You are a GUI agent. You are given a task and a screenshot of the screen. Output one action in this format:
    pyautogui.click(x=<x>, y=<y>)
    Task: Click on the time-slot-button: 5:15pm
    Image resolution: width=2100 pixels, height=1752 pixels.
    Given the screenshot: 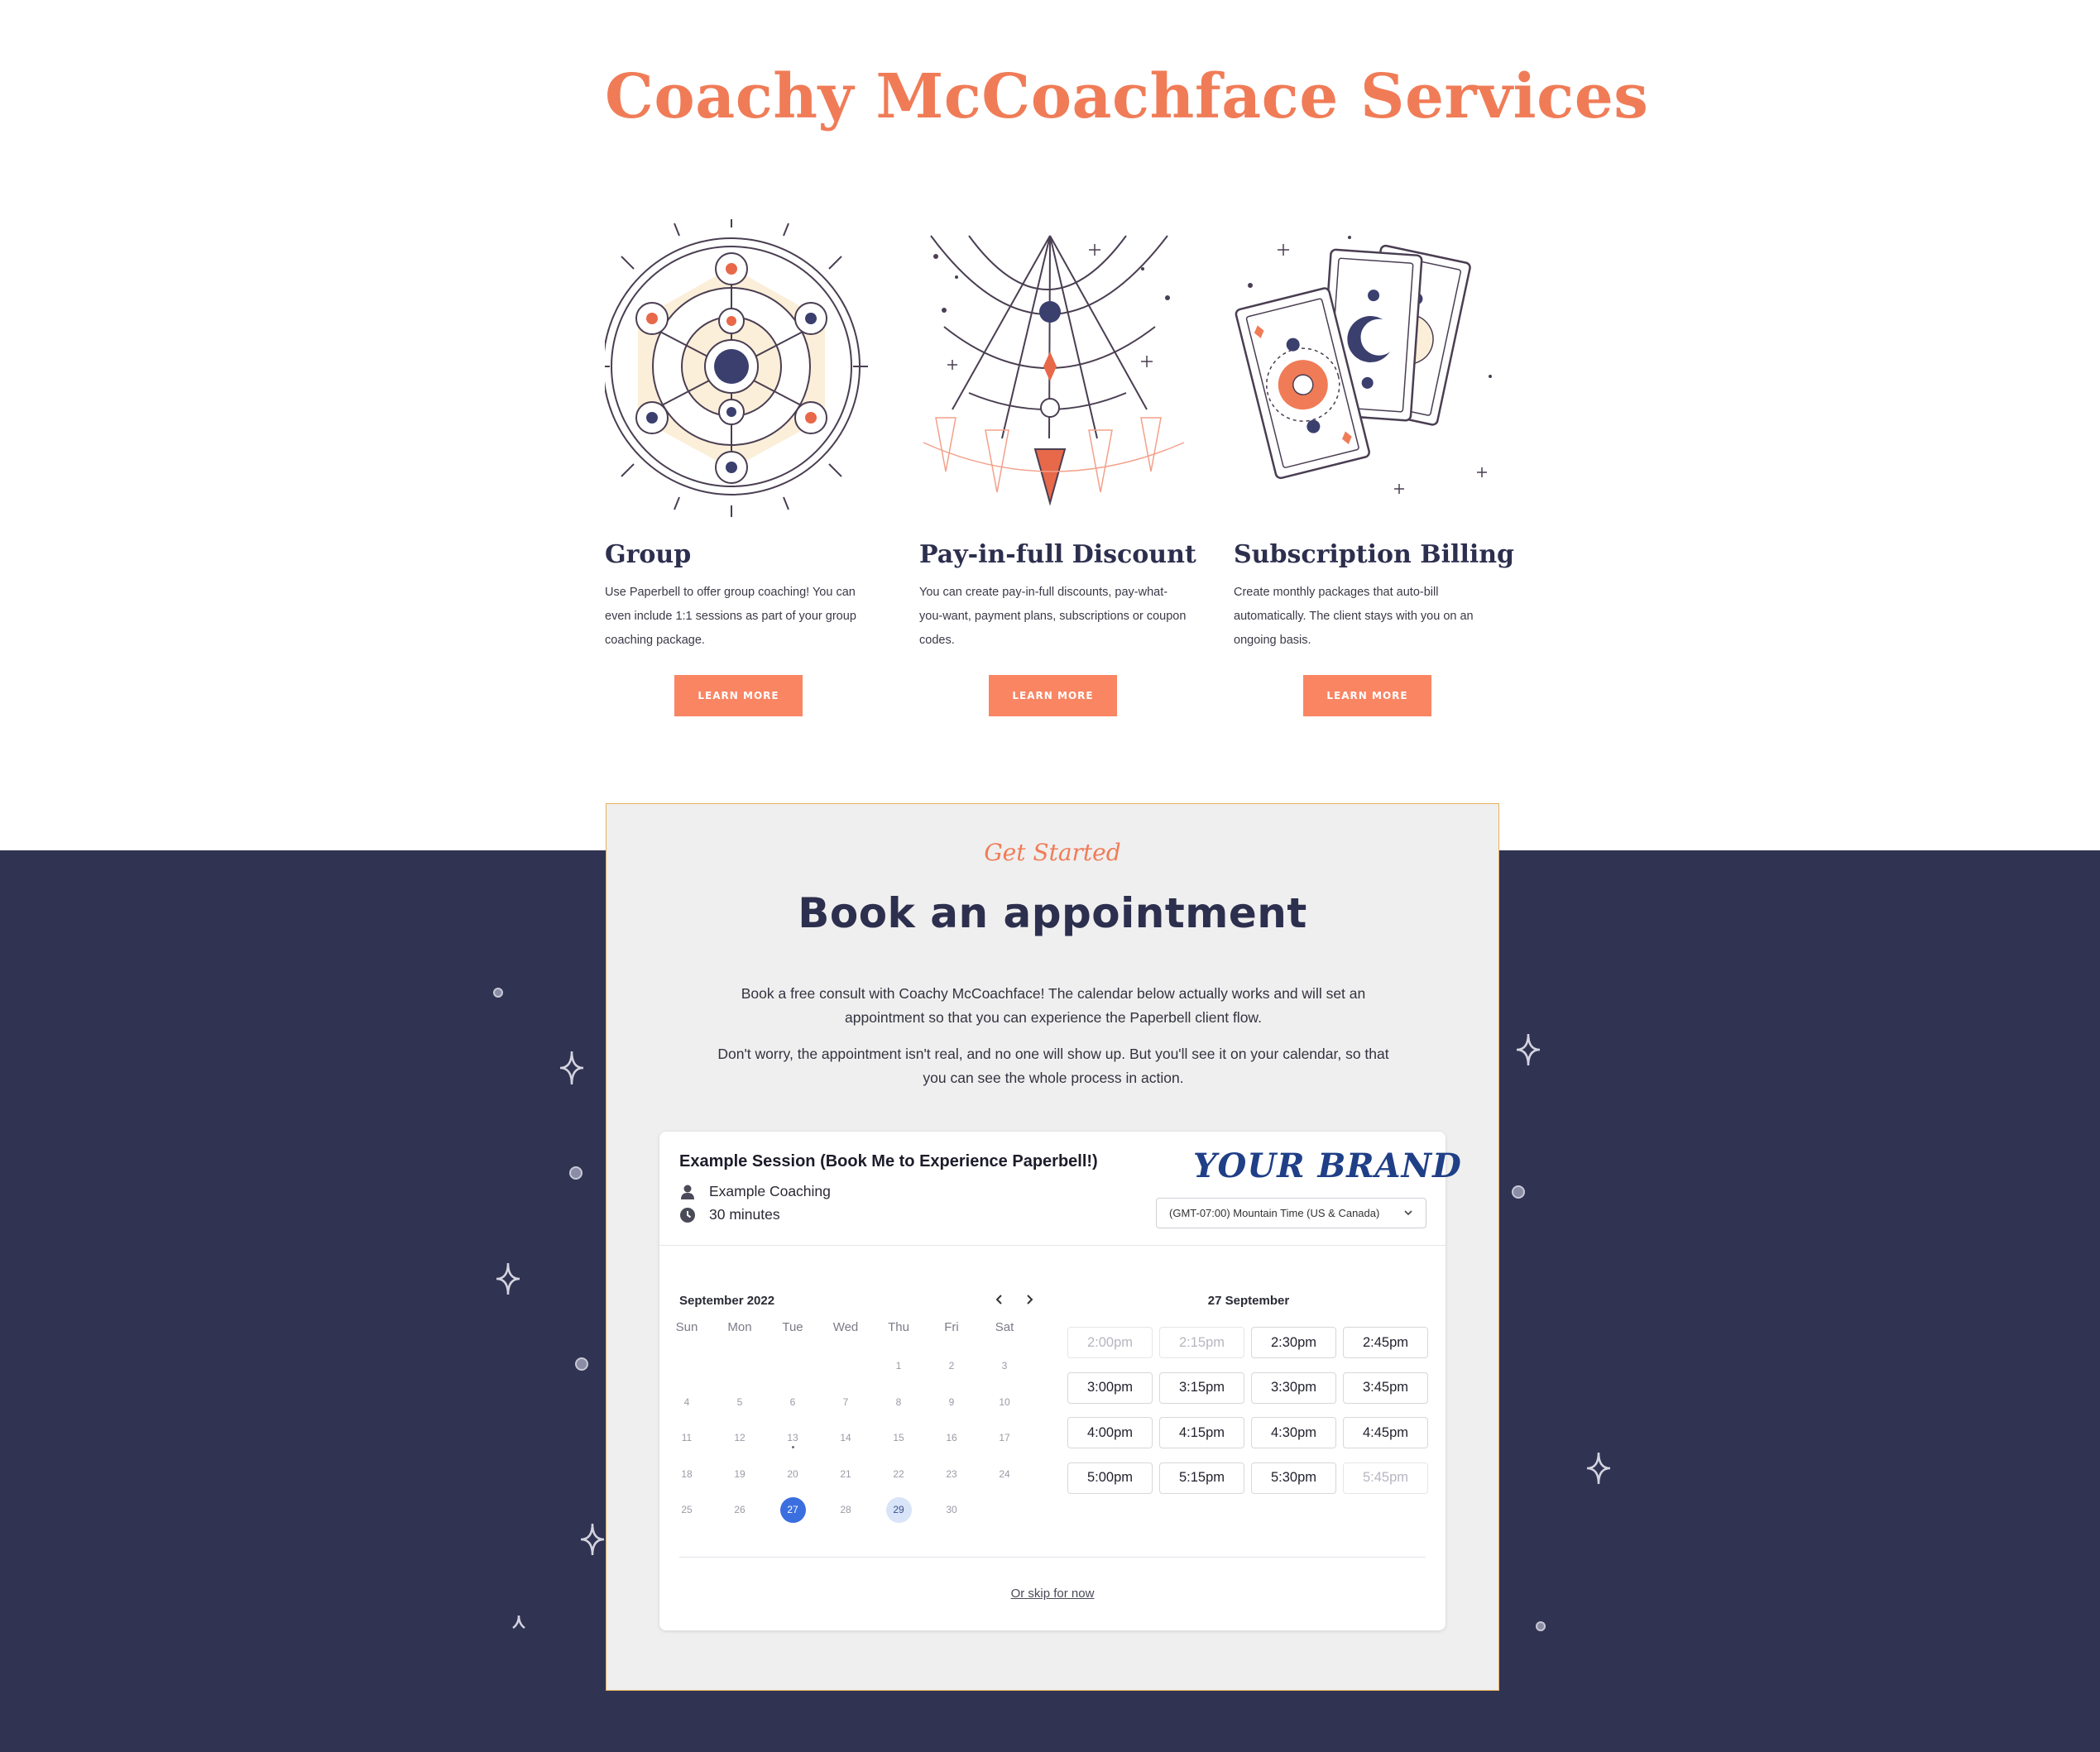 What is the action you would take?
    pyautogui.click(x=1201, y=1478)
    